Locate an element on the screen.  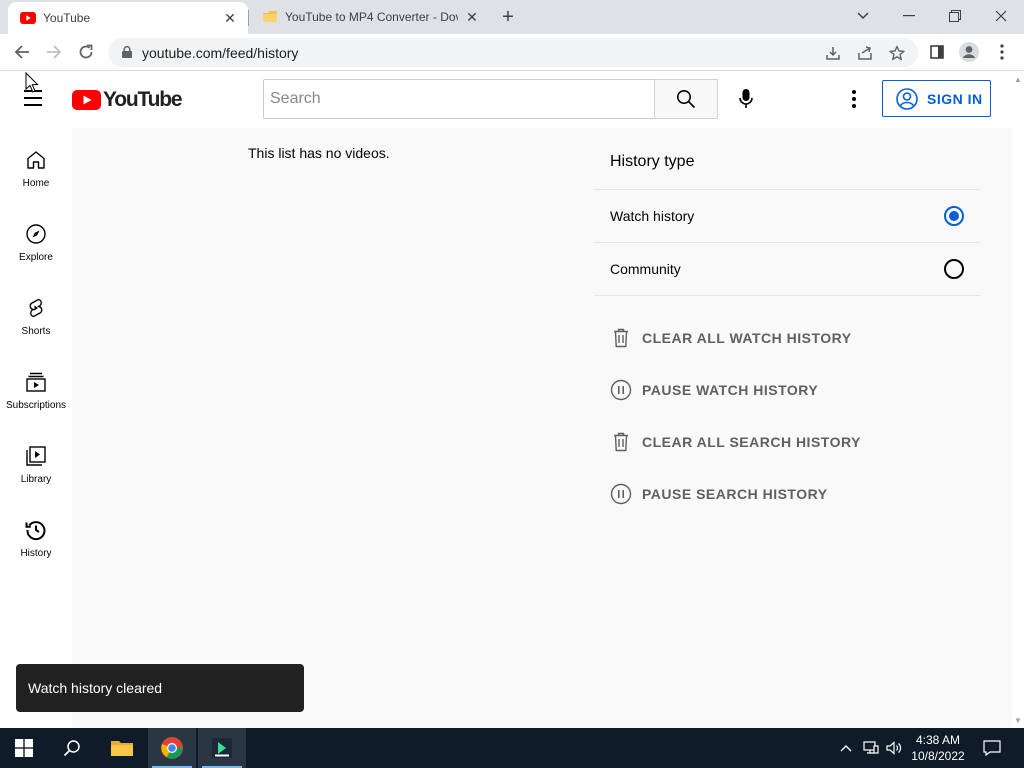
option-community: Community is located at coordinates (787, 268).